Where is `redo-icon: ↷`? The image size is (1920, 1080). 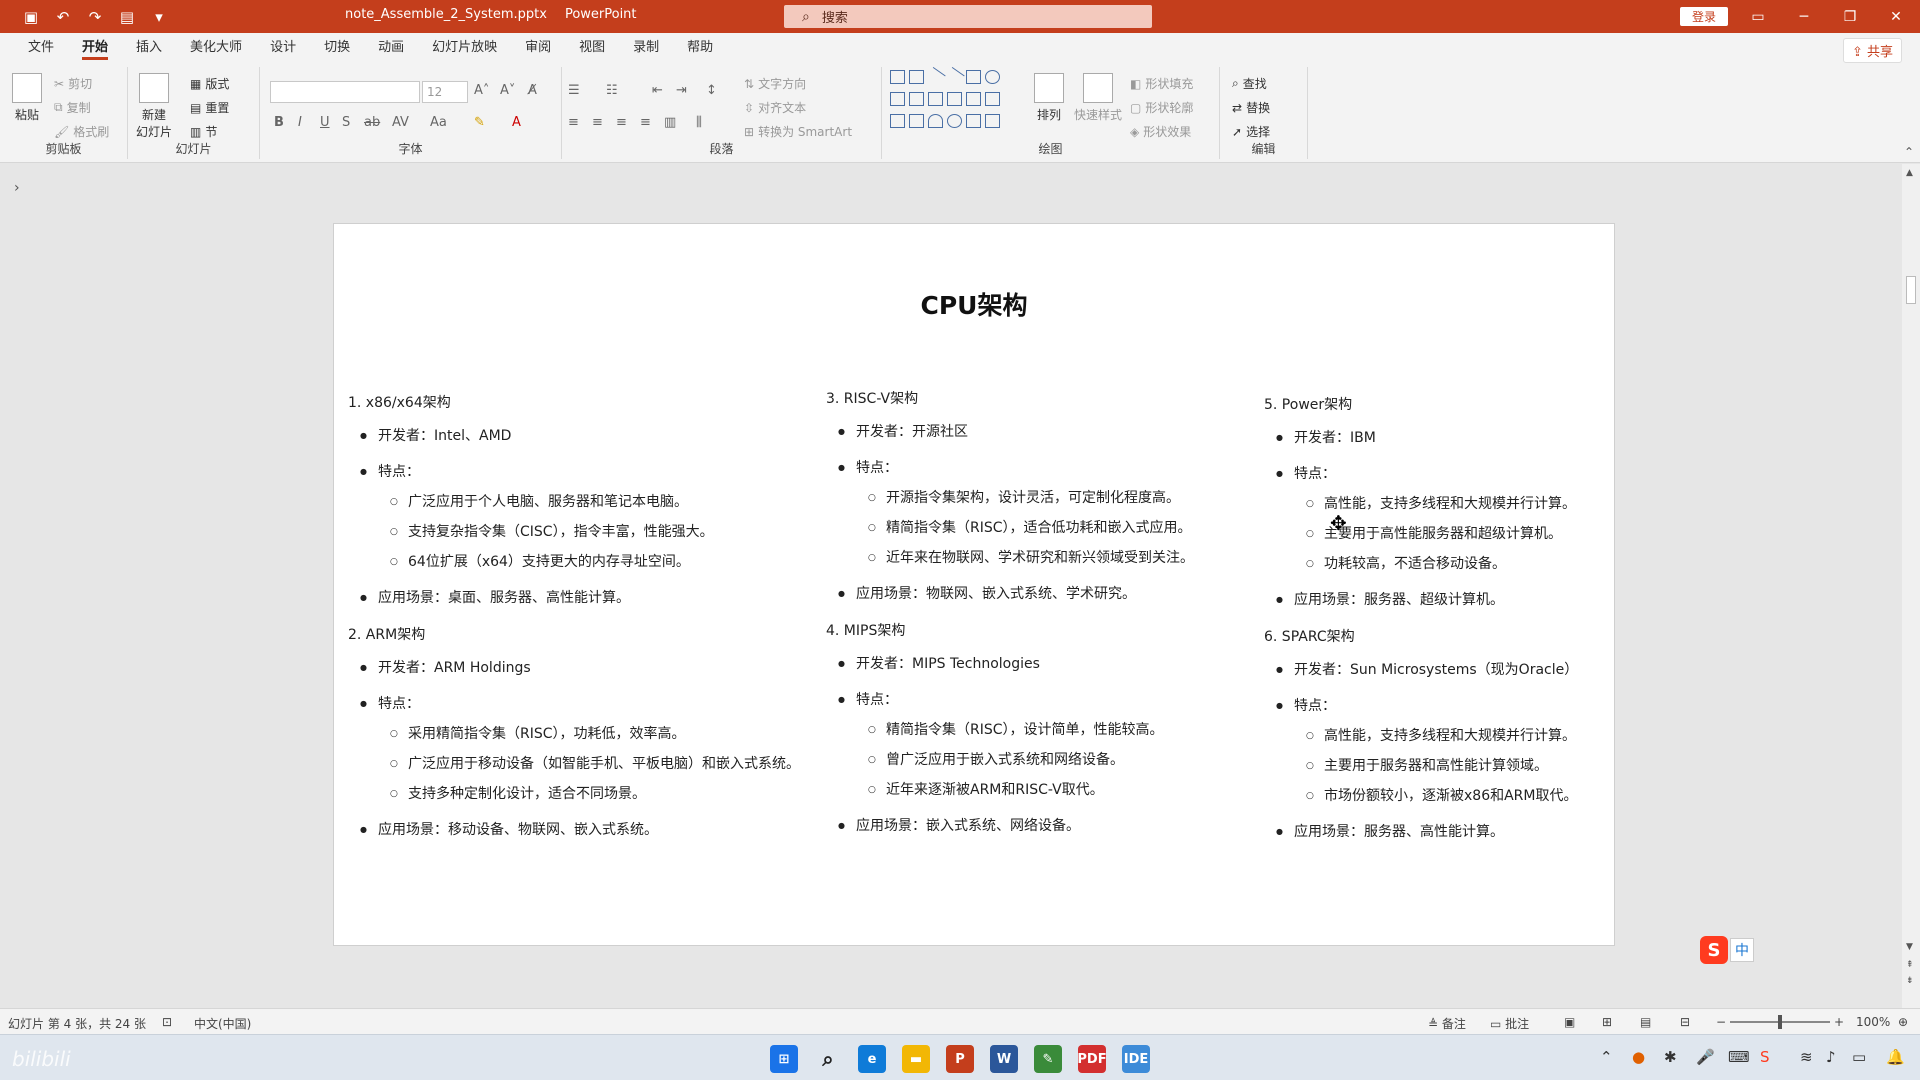 redo-icon: ↷ is located at coordinates (95, 17).